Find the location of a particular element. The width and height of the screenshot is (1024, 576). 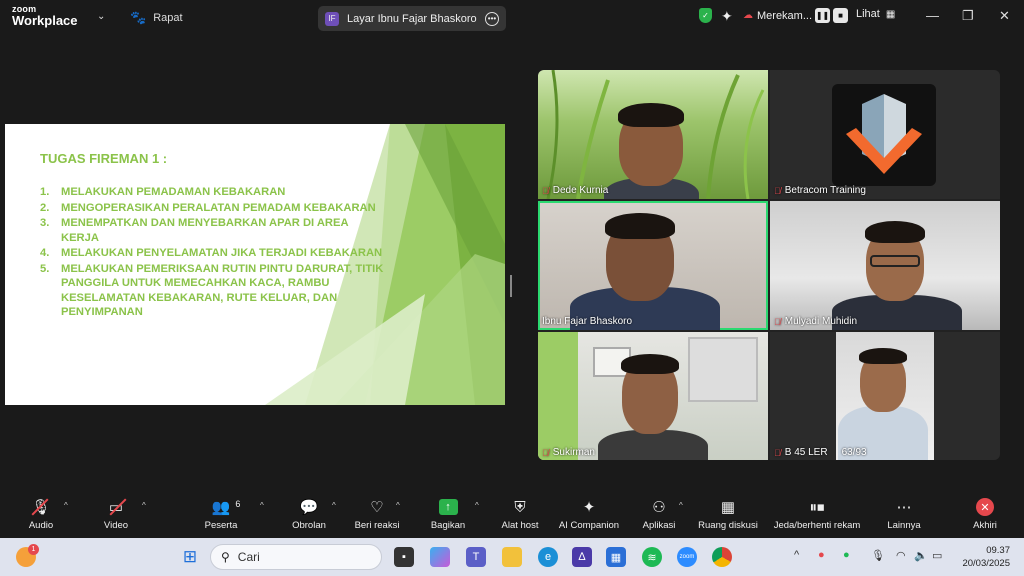

participant-name-tag: 🎙̸ Sukirman is located at coordinates (568, 452).